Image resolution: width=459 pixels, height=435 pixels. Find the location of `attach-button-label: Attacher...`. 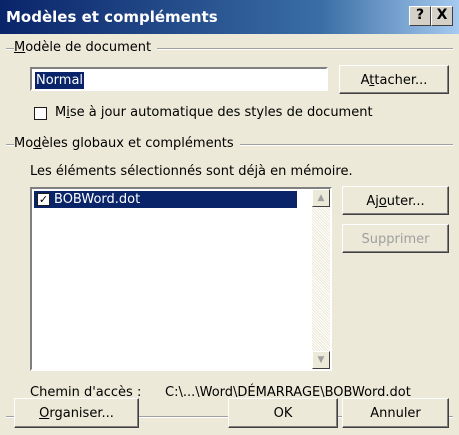

attach-button-label: Attacher... is located at coordinates (394, 80).